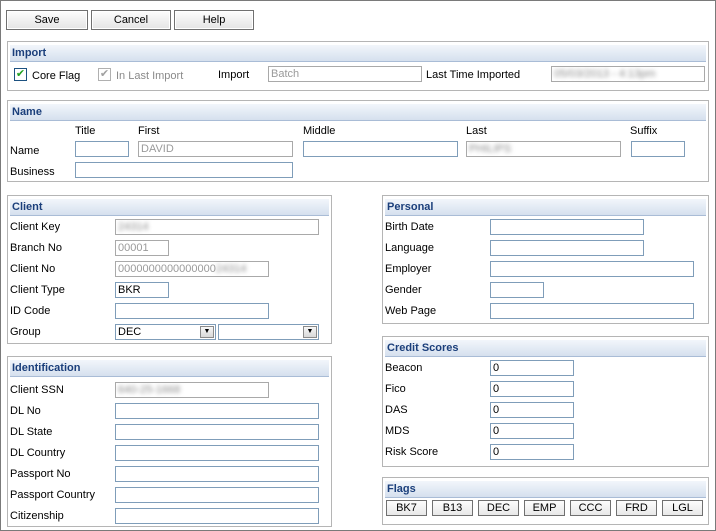 The width and height of the screenshot is (716, 531). I want to click on employer-field, so click(592, 269).